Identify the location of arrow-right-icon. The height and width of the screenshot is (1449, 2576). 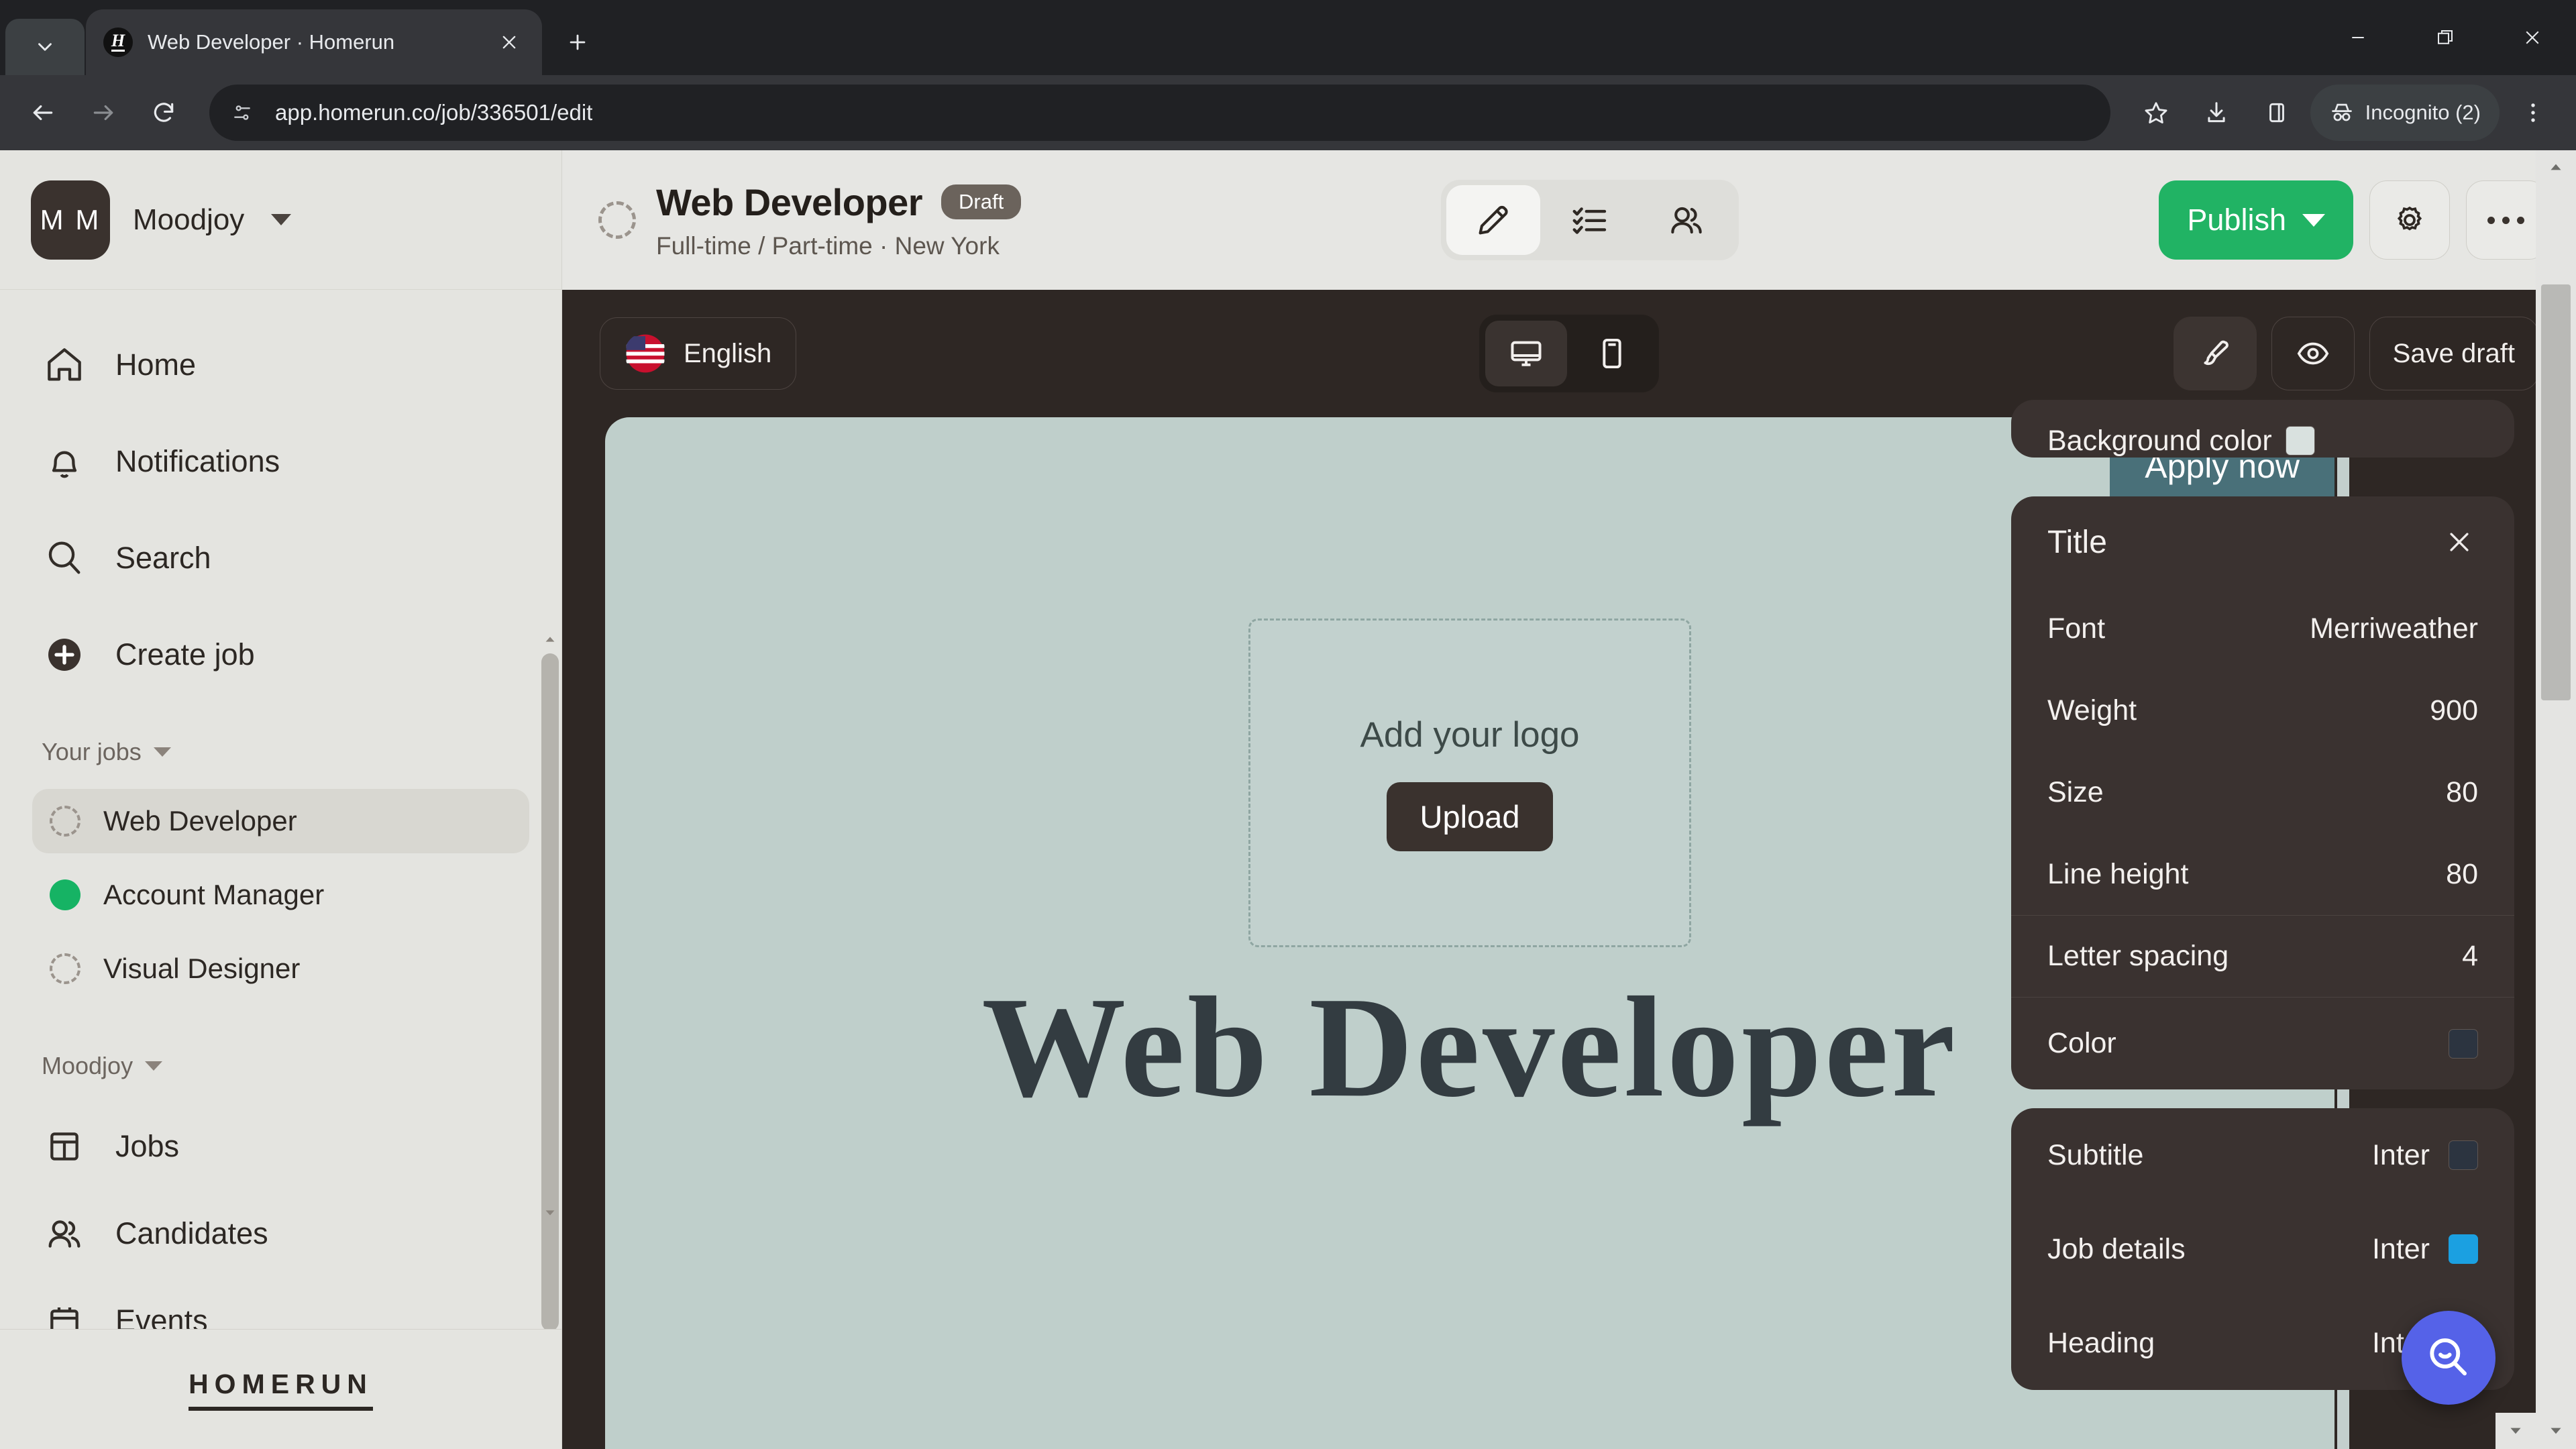
(103, 113).